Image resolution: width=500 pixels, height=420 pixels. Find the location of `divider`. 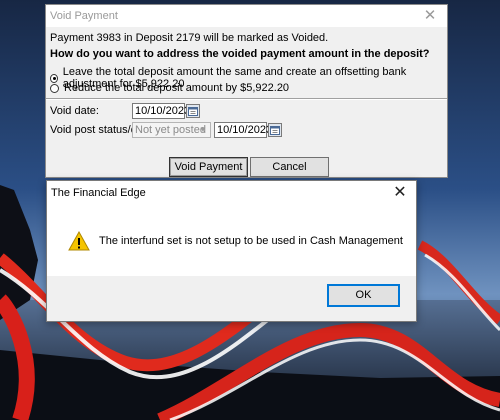

divider is located at coordinates (246, 99).